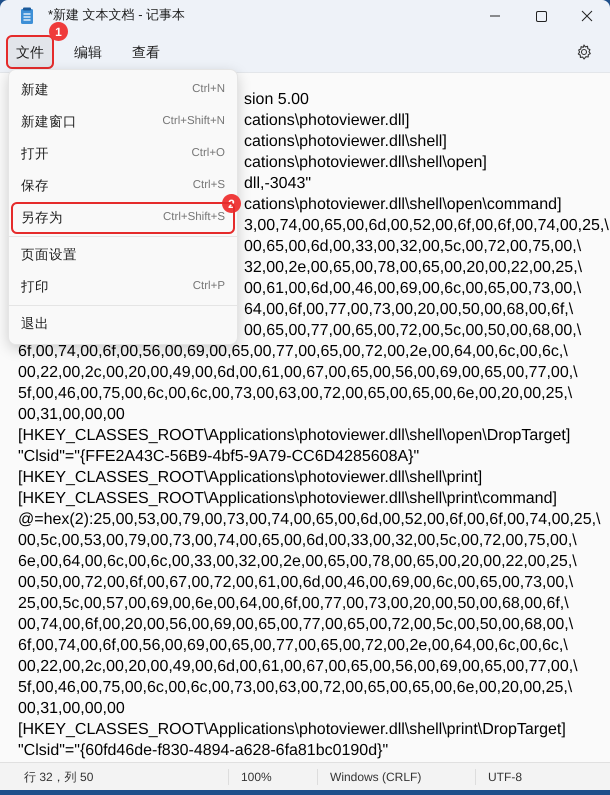  What do you see at coordinates (413, 289) in the screenshot?
I see `text-line: 00,61,00,6d,00,46,00,69,00,6c,00,65,00,73,00,\` at bounding box center [413, 289].